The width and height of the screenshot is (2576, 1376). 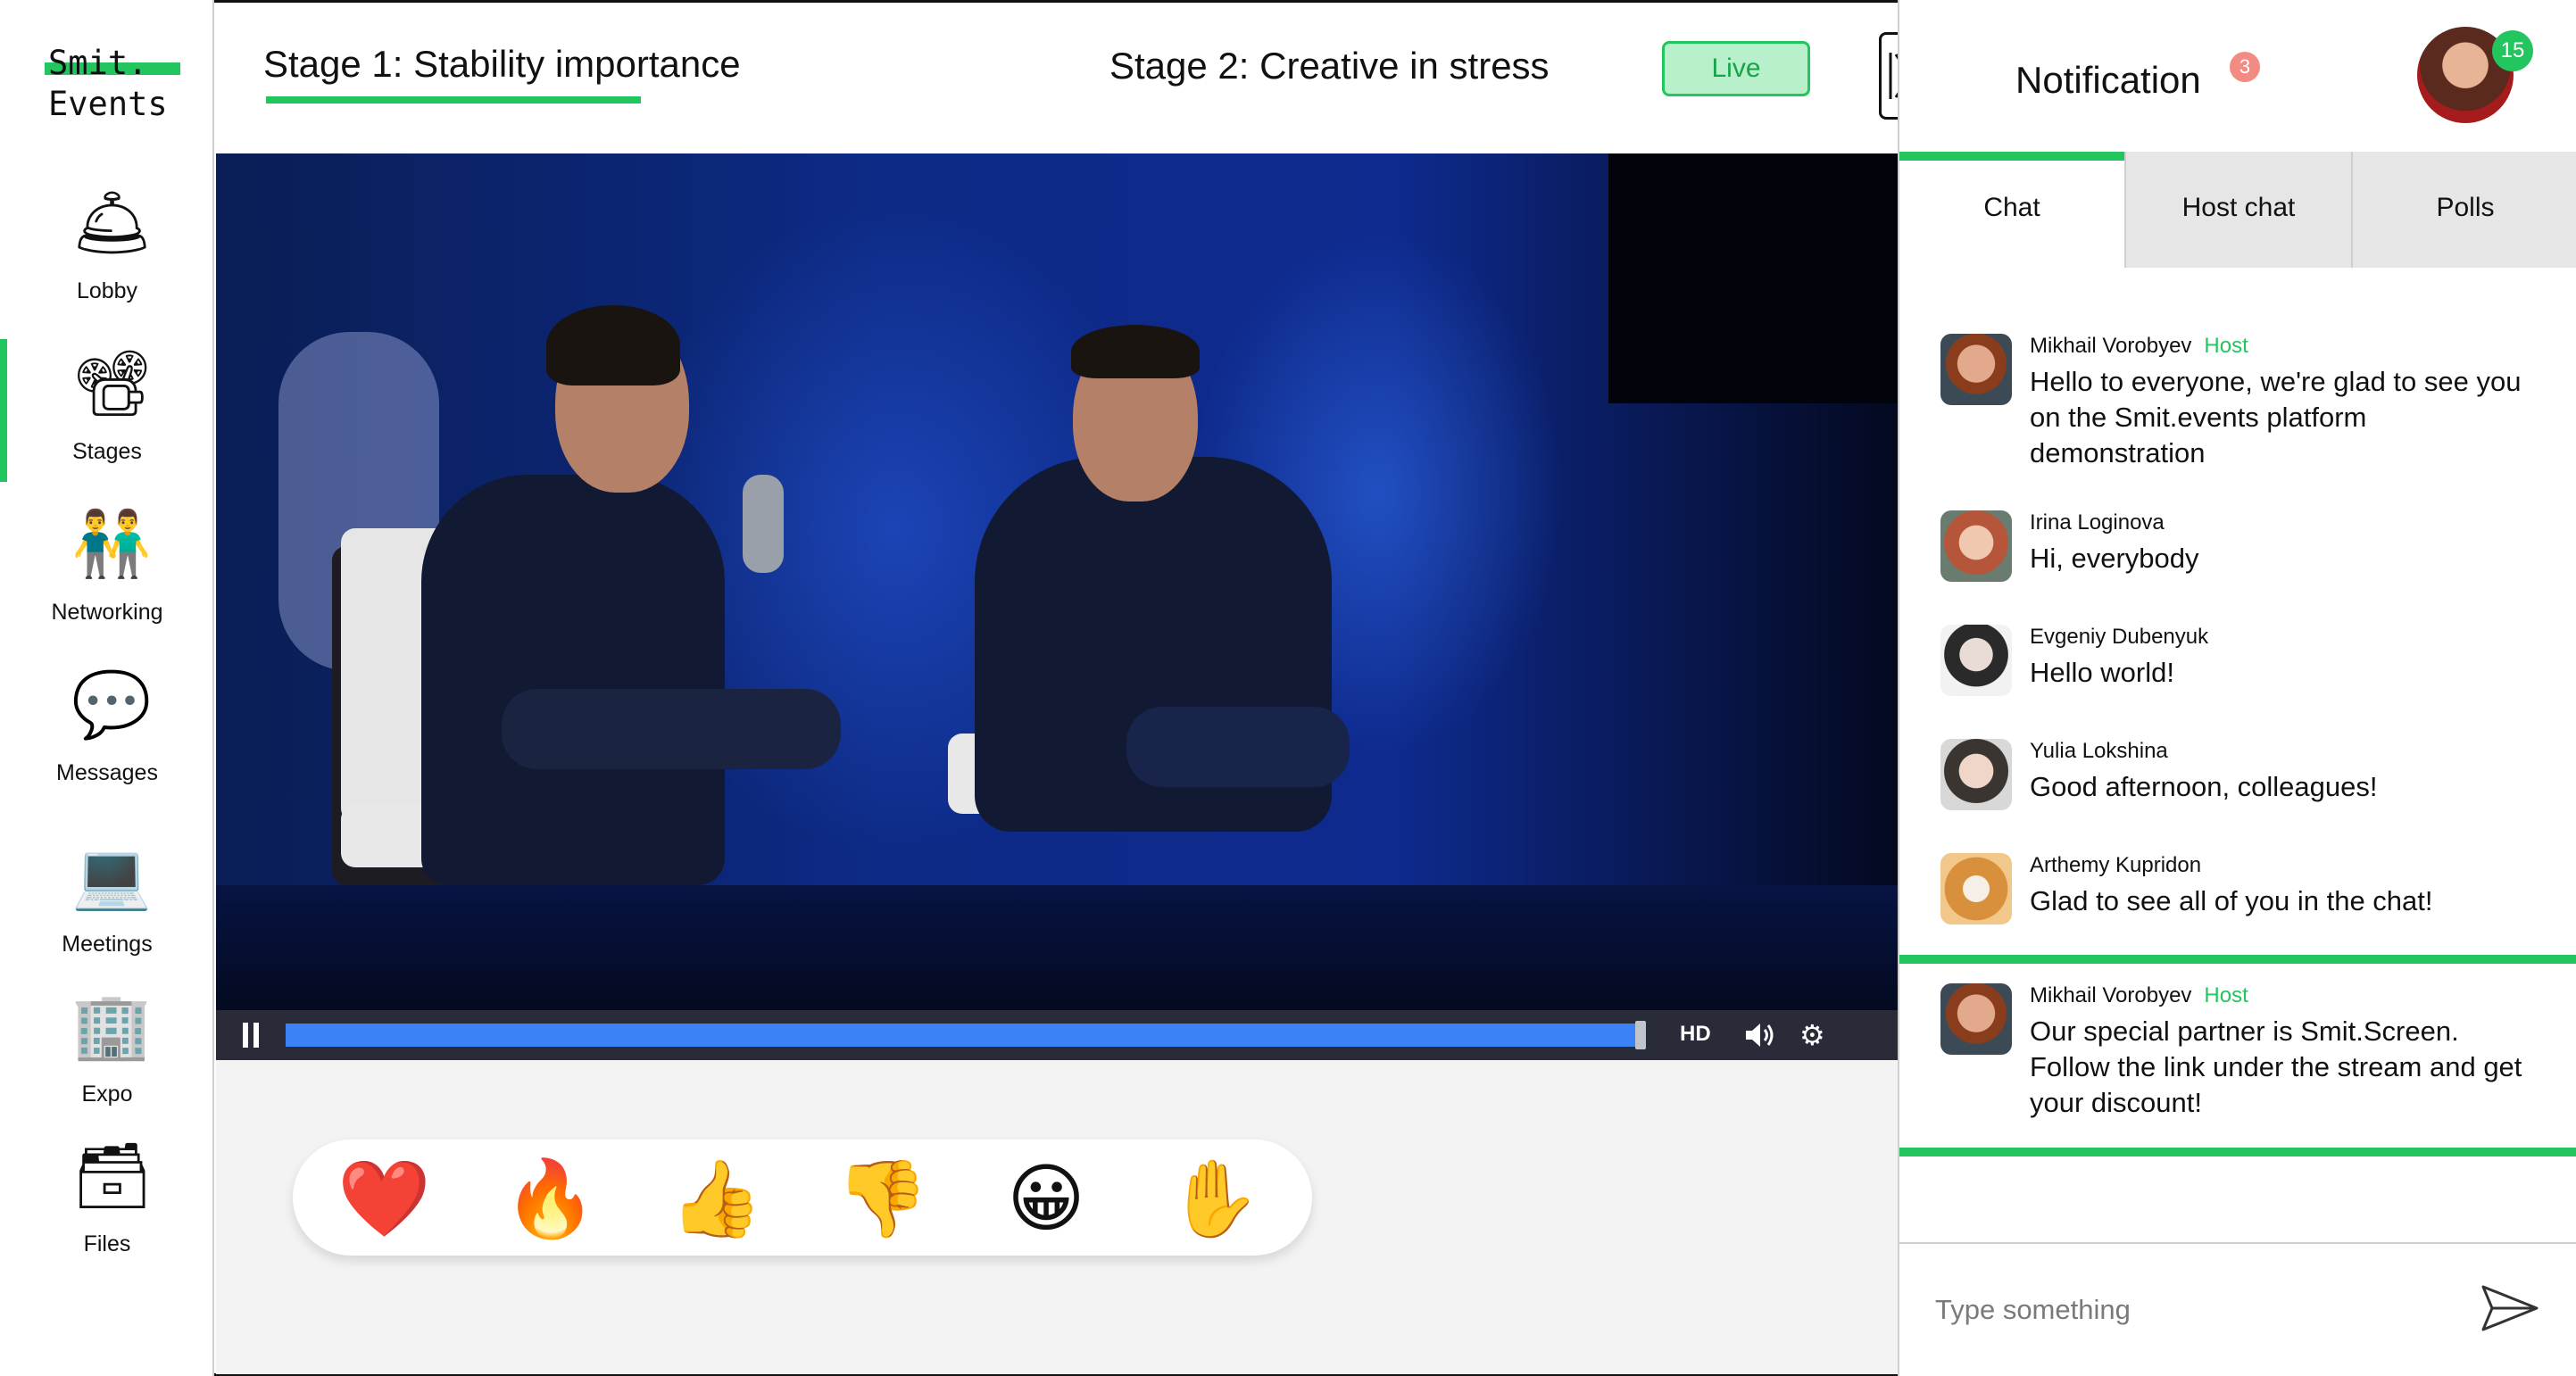 I want to click on tab-label: Chat, so click(x=2012, y=208).